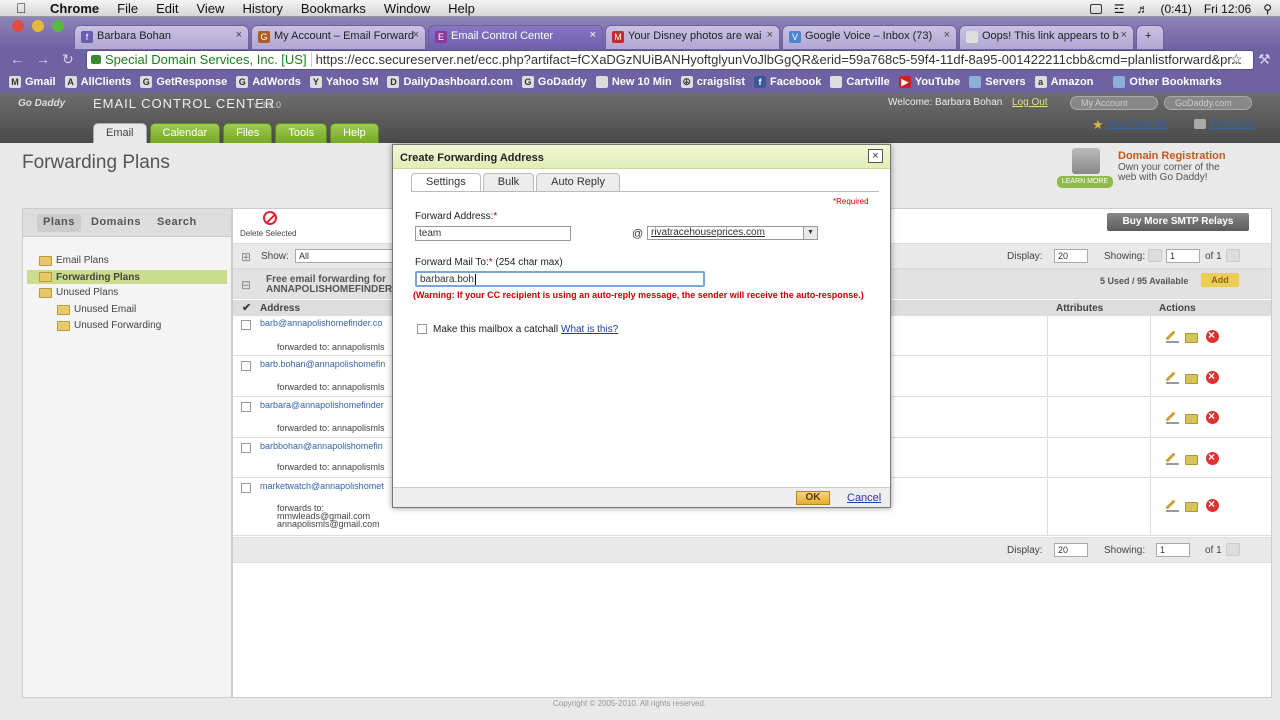  I want to click on minimize-window-icon, so click(38, 26).